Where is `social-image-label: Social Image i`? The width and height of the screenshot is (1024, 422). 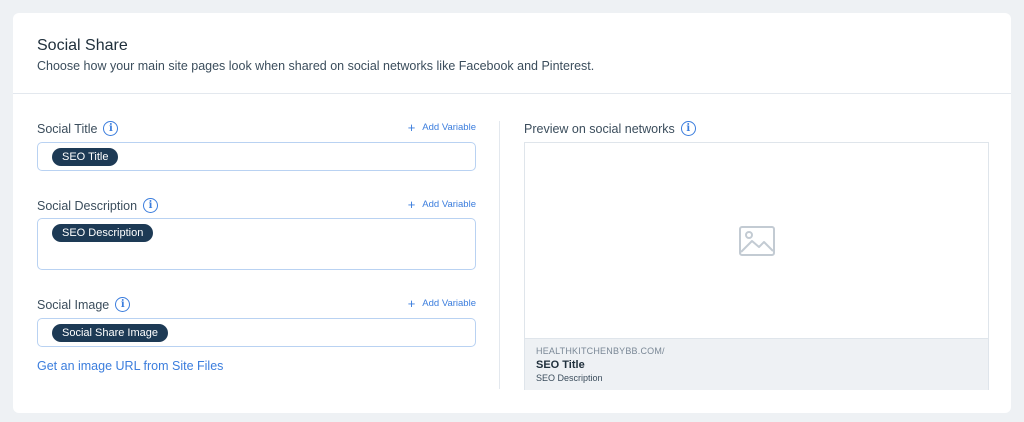 social-image-label: Social Image i is located at coordinates (84, 304).